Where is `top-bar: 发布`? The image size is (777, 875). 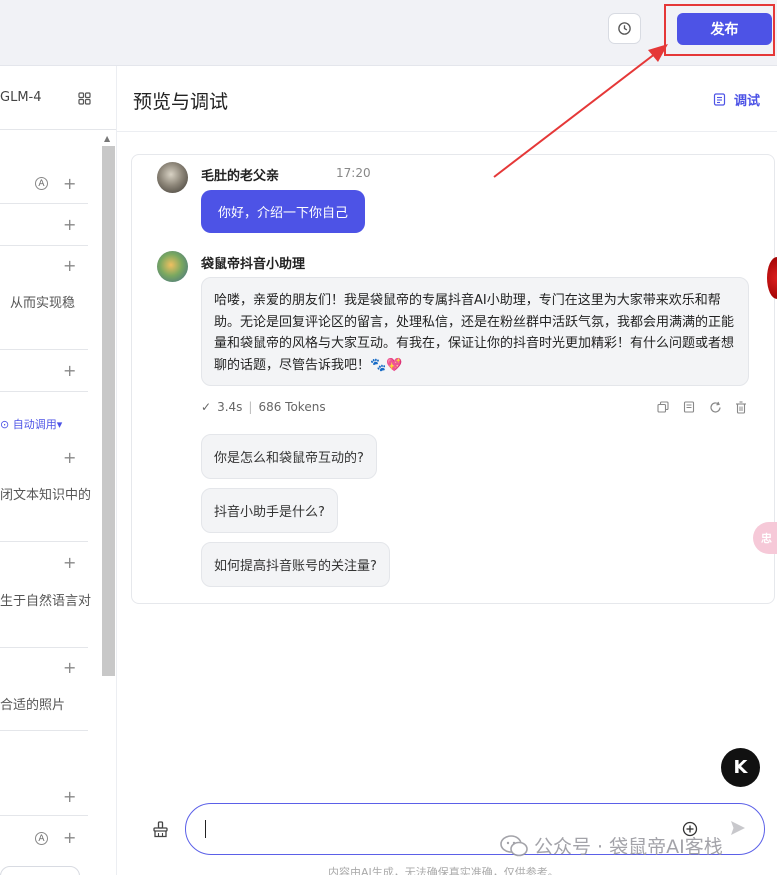 top-bar: 发布 is located at coordinates (388, 33).